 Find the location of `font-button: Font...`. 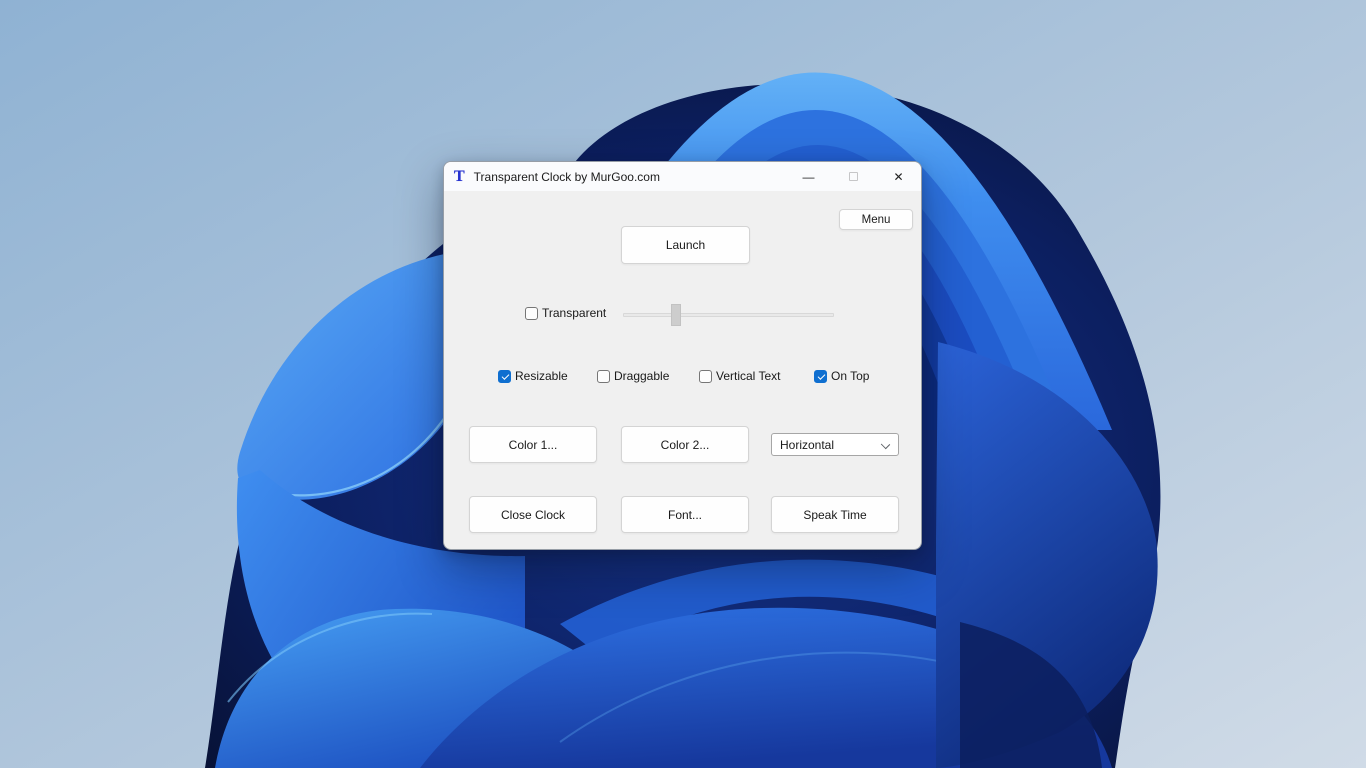

font-button: Font... is located at coordinates (685, 514).